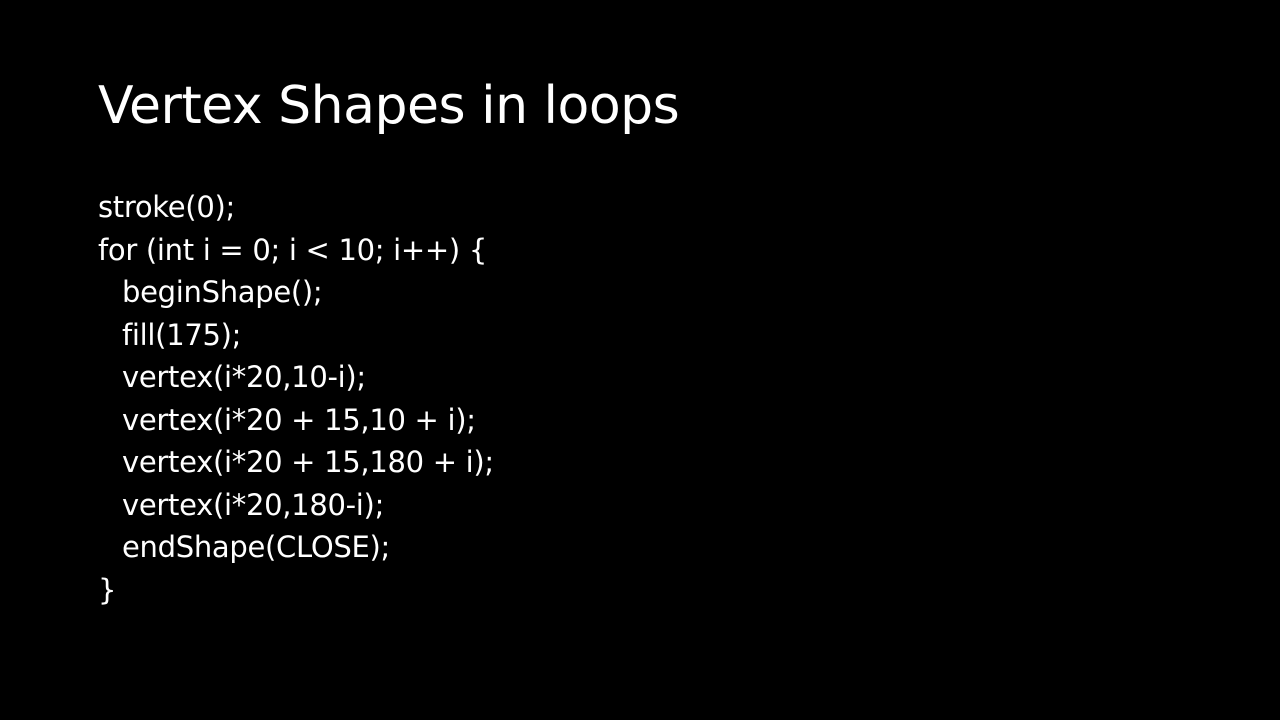 The image size is (1280, 720). I want to click on code-line: stroke(0);, so click(166, 207).